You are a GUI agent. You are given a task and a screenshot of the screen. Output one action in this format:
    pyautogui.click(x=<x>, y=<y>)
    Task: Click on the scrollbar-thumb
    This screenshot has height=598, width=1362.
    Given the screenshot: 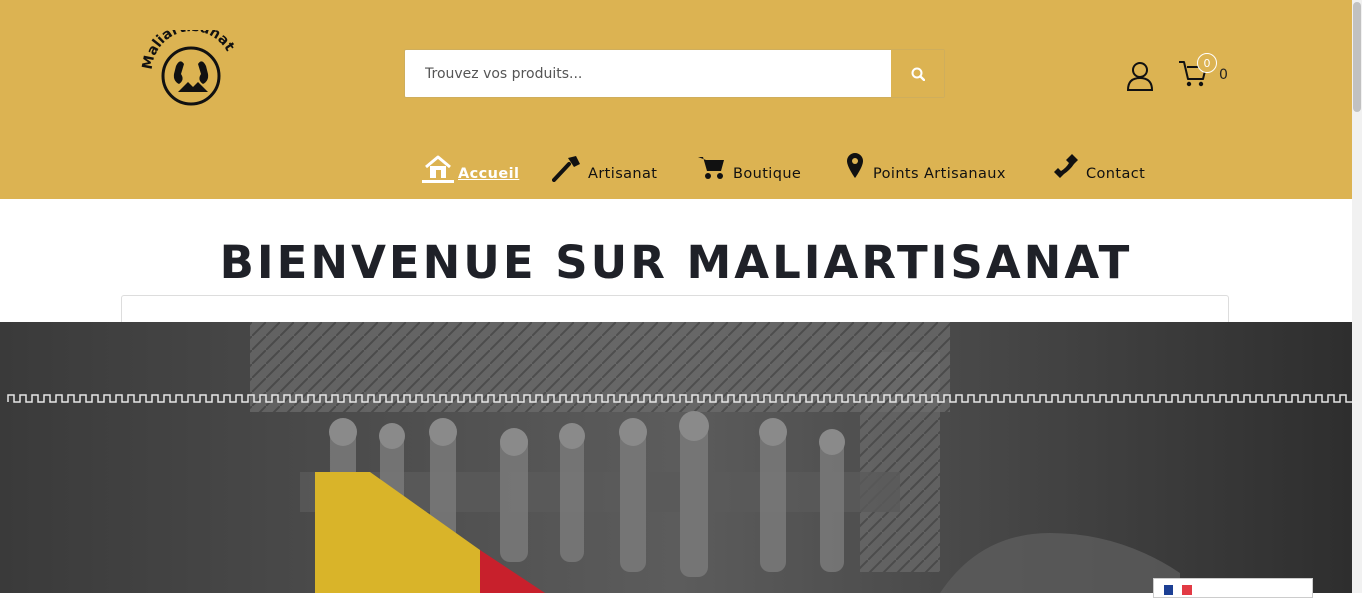 What is the action you would take?
    pyautogui.click(x=1357, y=57)
    